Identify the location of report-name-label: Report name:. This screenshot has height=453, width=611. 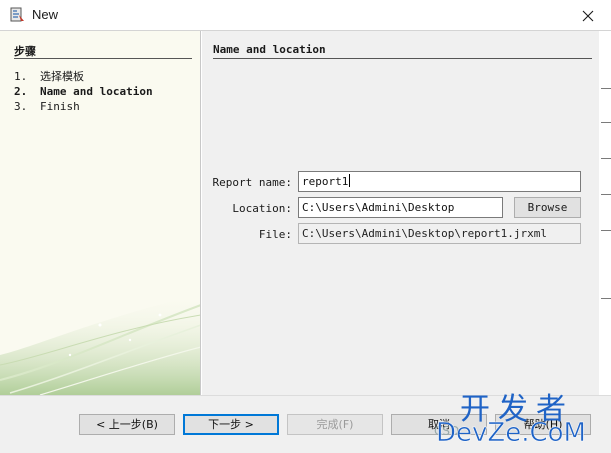
(252, 182).